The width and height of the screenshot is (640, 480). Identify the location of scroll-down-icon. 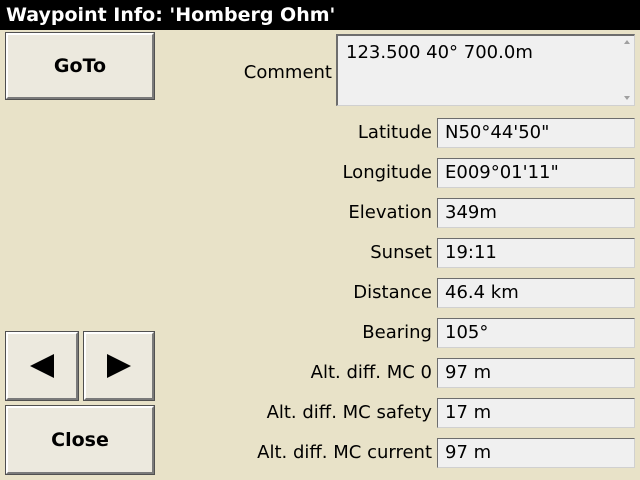
(627, 98).